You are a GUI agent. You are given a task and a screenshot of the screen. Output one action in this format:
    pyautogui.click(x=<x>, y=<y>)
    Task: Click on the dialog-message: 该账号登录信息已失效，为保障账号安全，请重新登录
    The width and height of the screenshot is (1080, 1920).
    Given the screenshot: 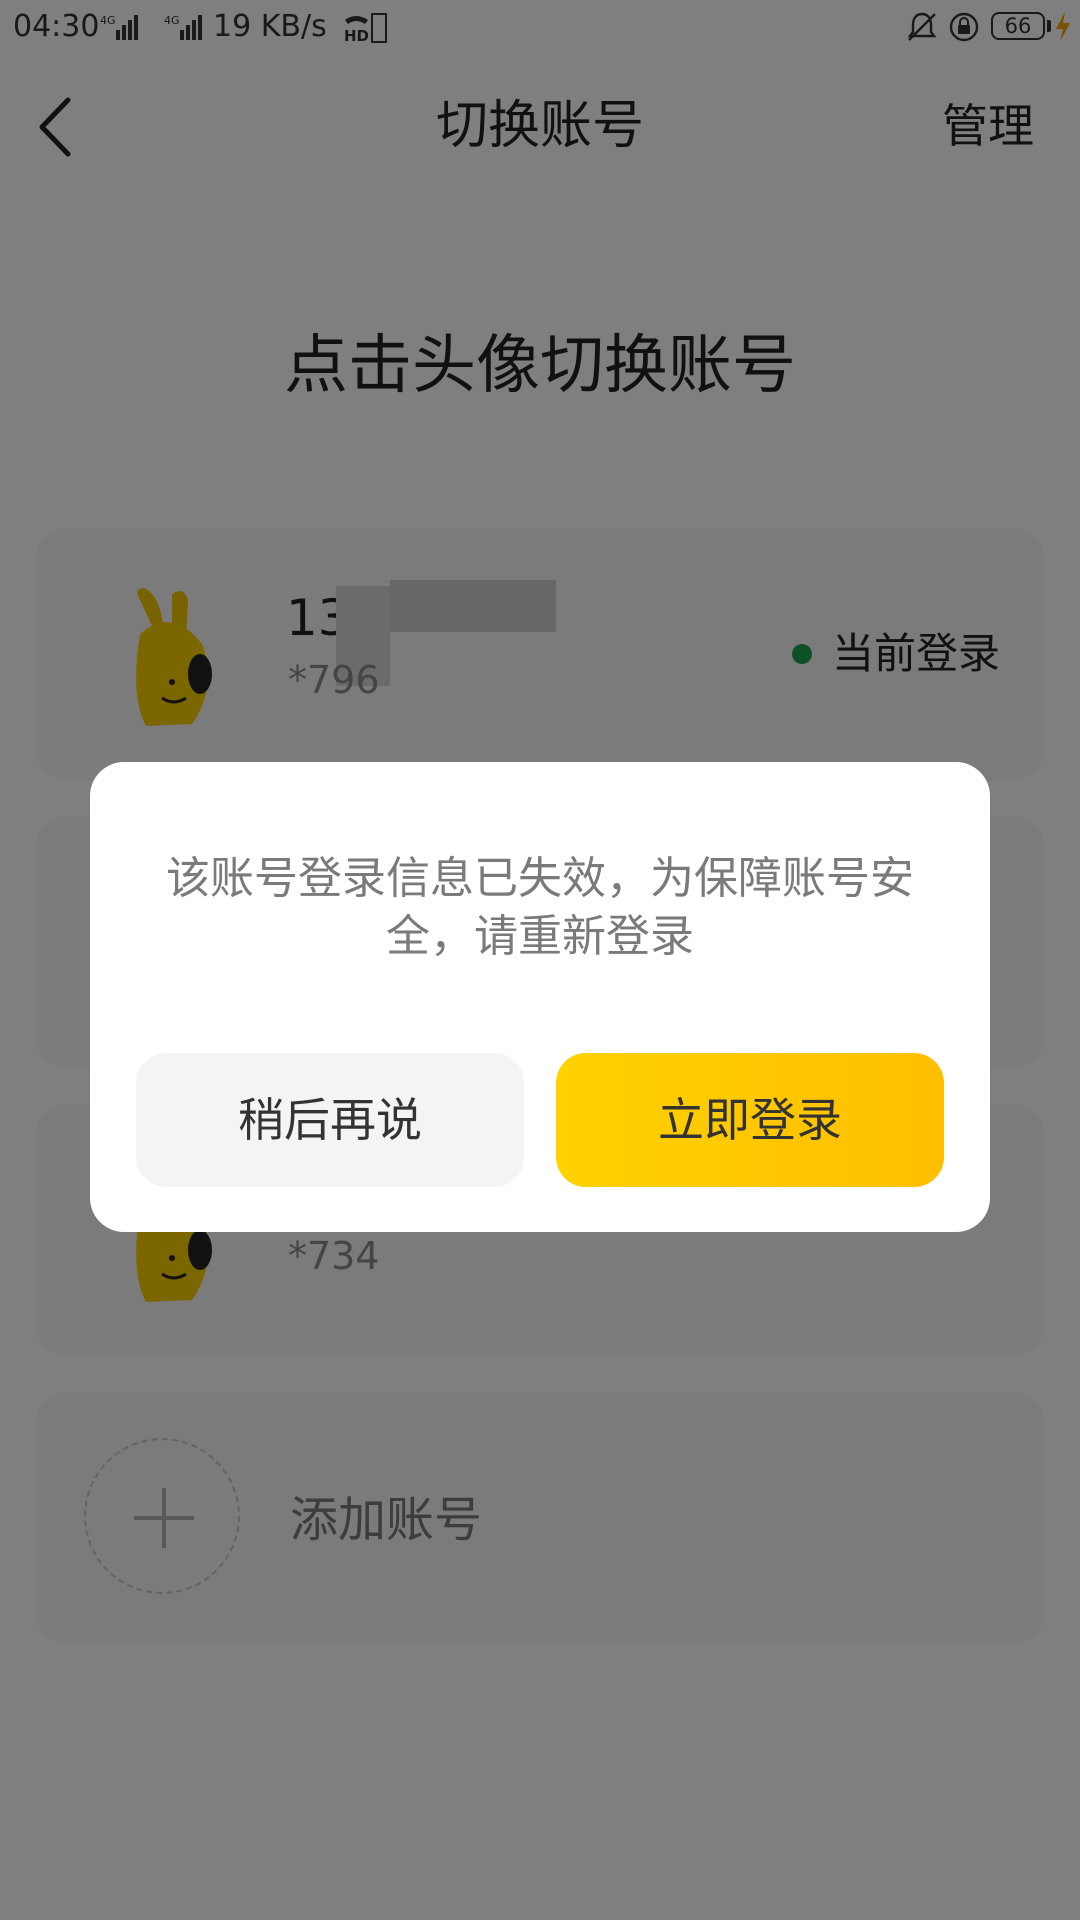 What is the action you would take?
    pyautogui.click(x=540, y=907)
    